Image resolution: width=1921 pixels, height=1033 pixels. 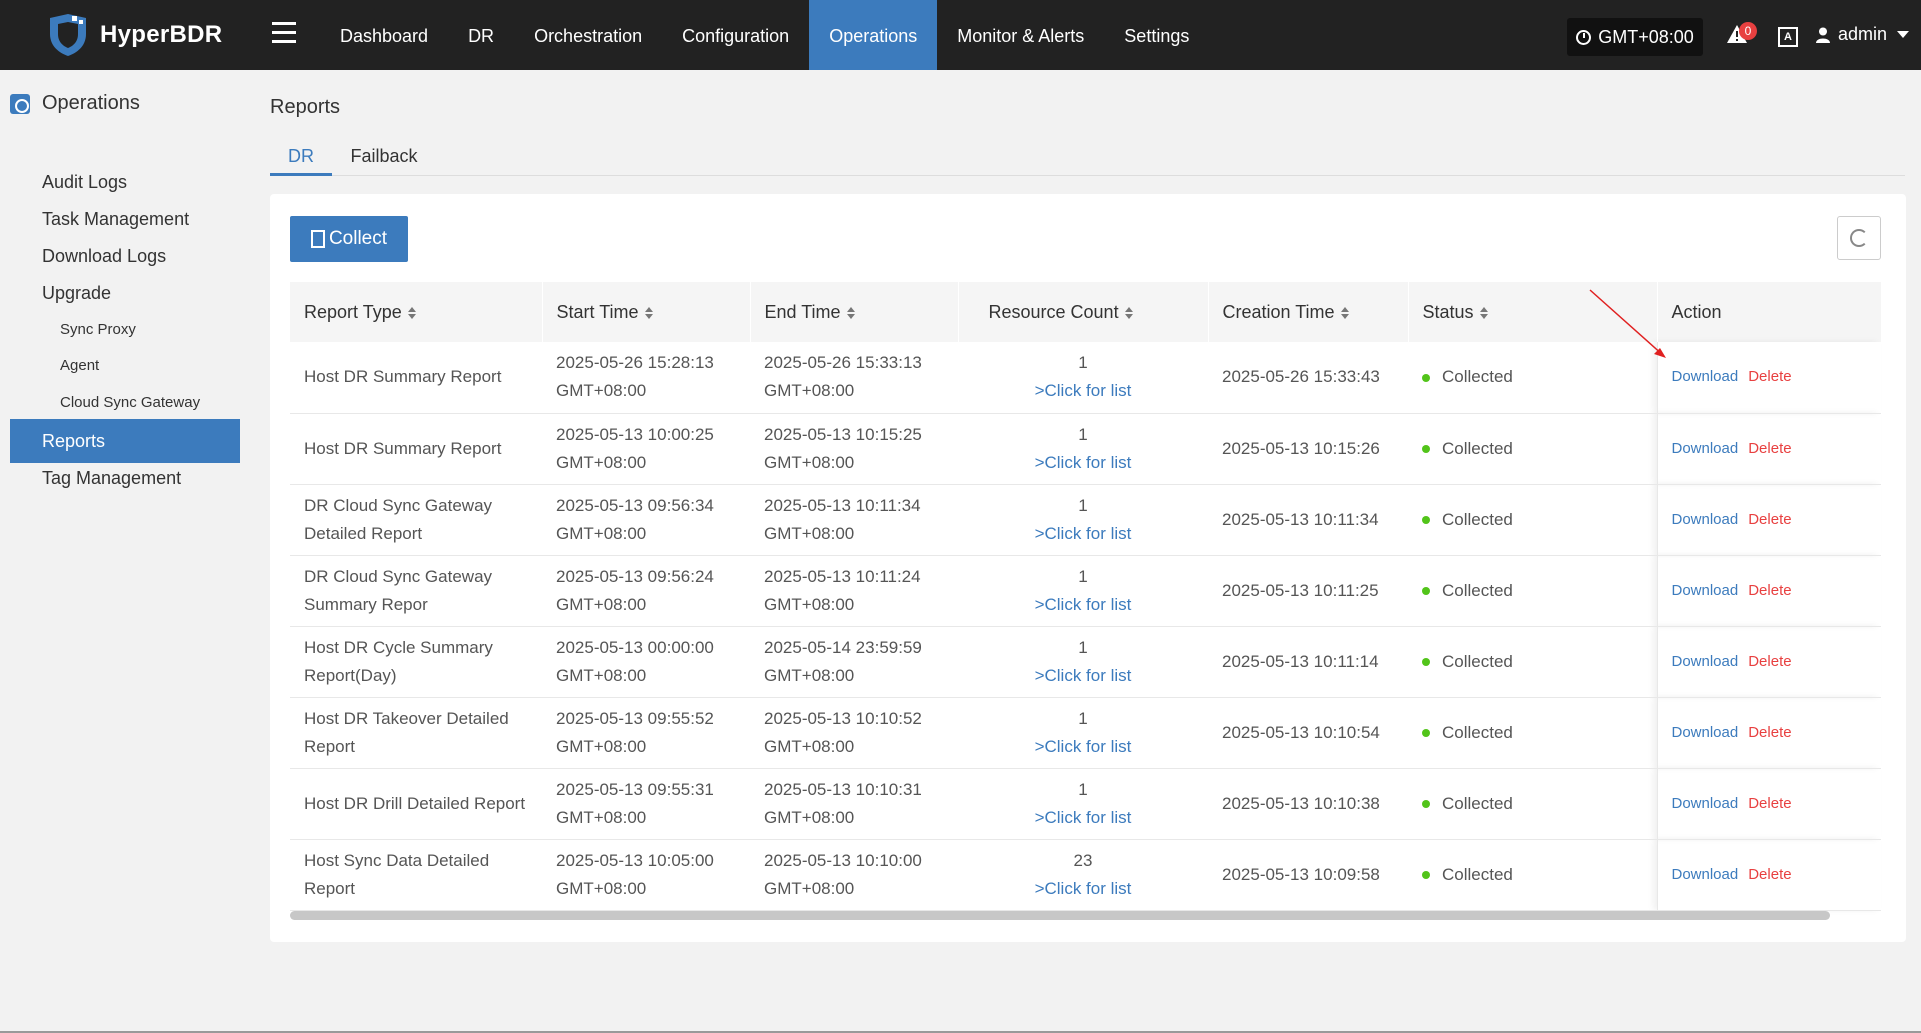 What do you see at coordinates (1859, 238) in the screenshot?
I see `refresh-button` at bounding box center [1859, 238].